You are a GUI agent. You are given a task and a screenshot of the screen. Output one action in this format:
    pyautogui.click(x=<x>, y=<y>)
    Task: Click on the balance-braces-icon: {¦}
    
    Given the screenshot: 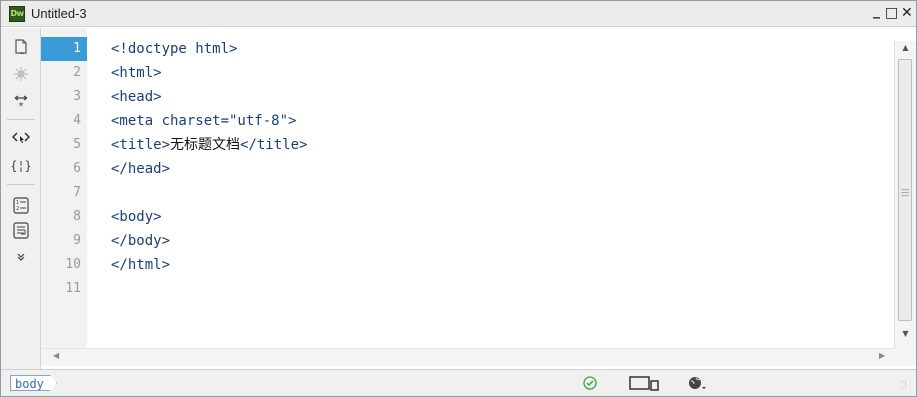 What is the action you would take?
    pyautogui.click(x=21, y=166)
    